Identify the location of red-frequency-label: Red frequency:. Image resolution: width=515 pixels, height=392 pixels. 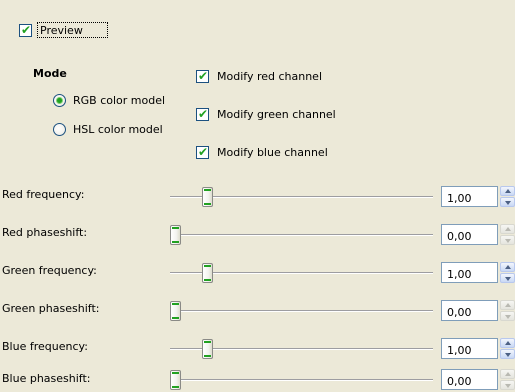
(43, 194).